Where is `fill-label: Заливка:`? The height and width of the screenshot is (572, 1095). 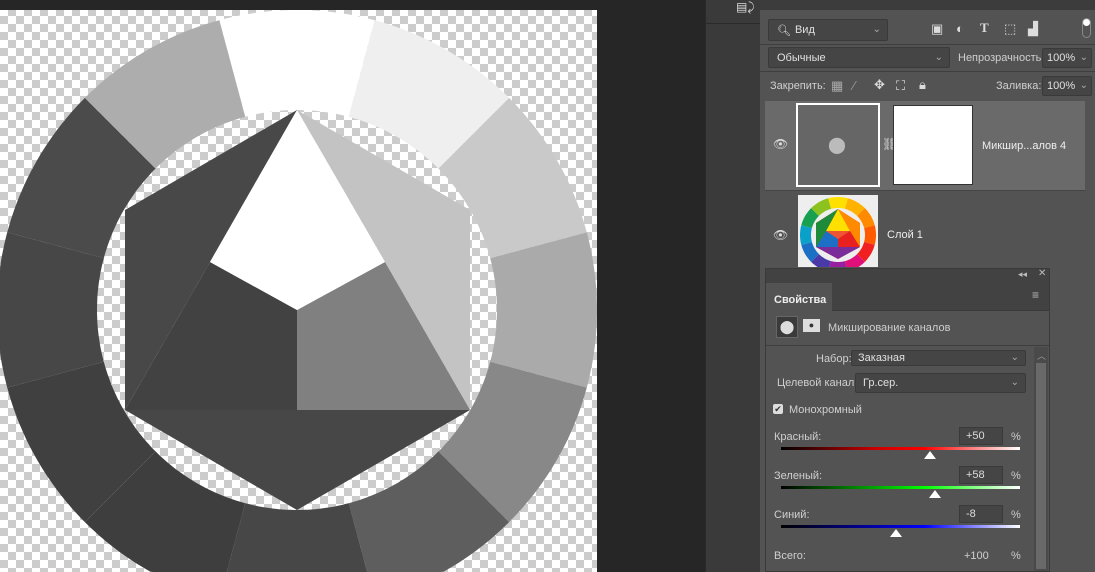
fill-label: Заливка: is located at coordinates (1019, 86).